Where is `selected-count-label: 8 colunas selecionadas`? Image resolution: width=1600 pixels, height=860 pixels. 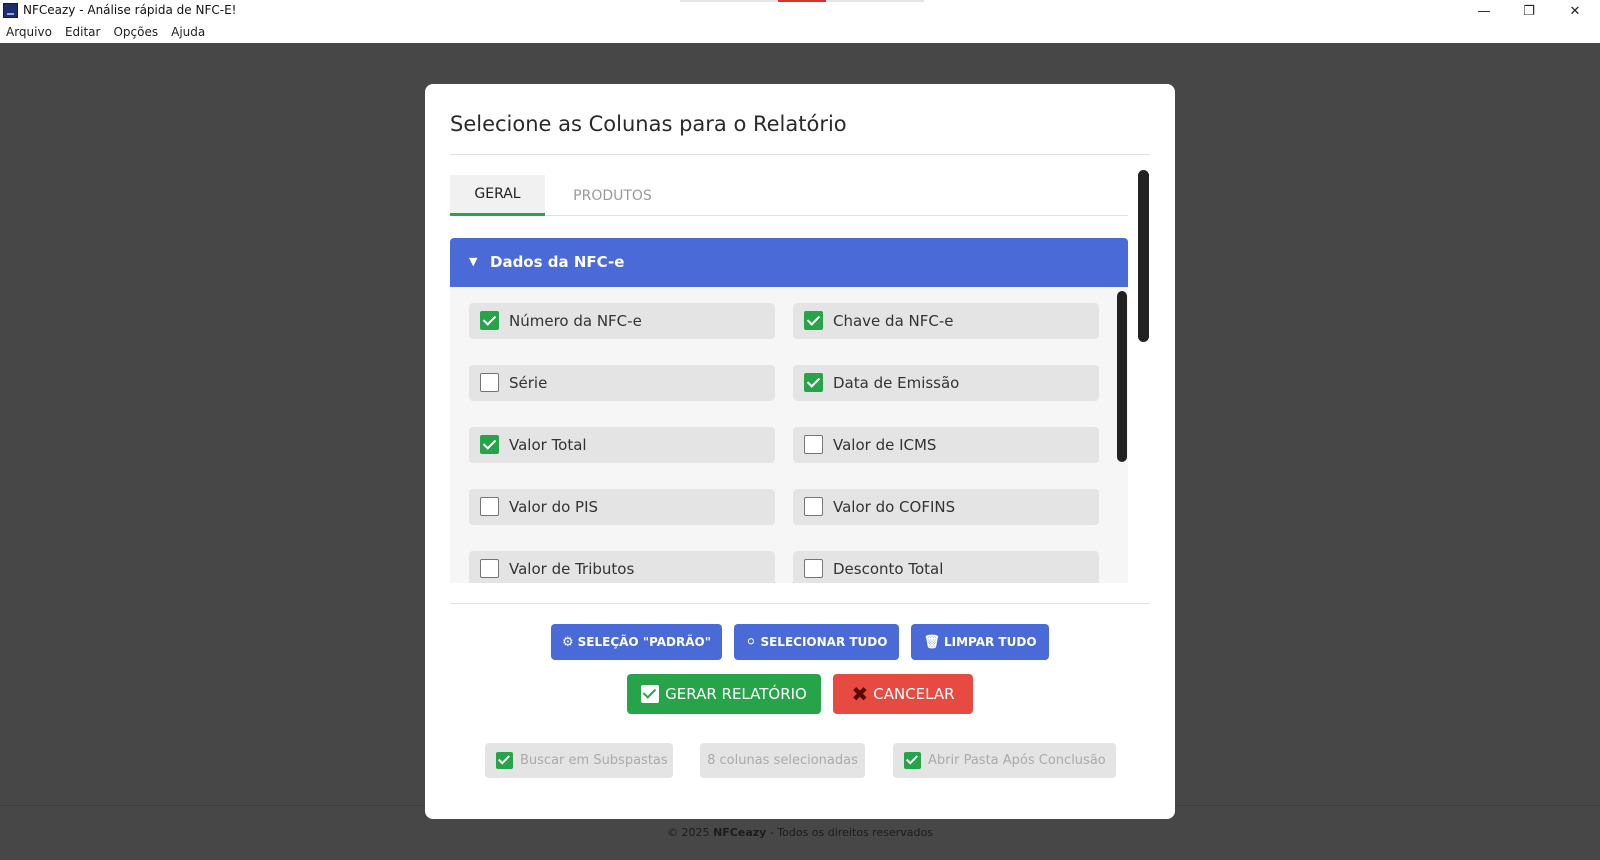 selected-count-label: 8 colunas selecionadas is located at coordinates (782, 760).